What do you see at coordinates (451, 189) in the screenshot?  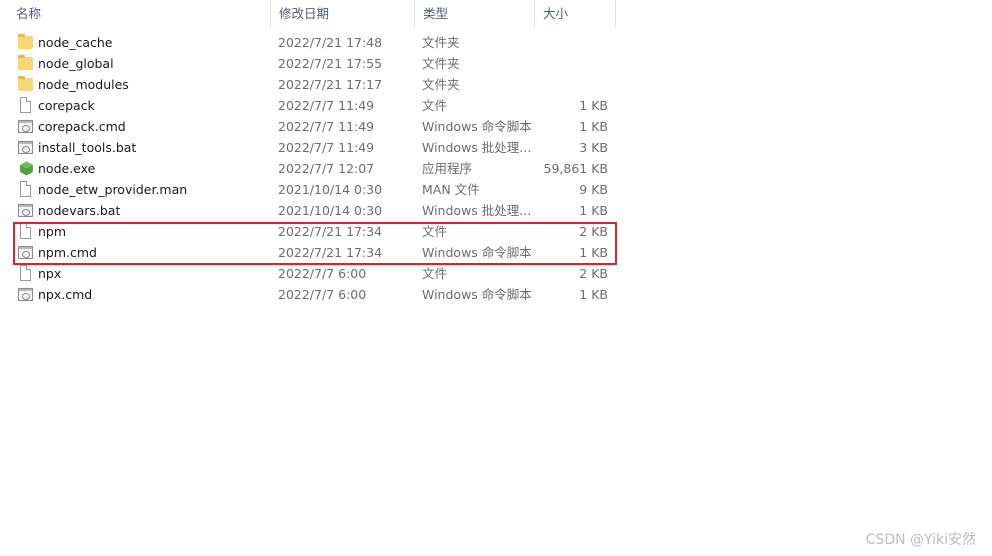 I see `file-type: MAN 文件` at bounding box center [451, 189].